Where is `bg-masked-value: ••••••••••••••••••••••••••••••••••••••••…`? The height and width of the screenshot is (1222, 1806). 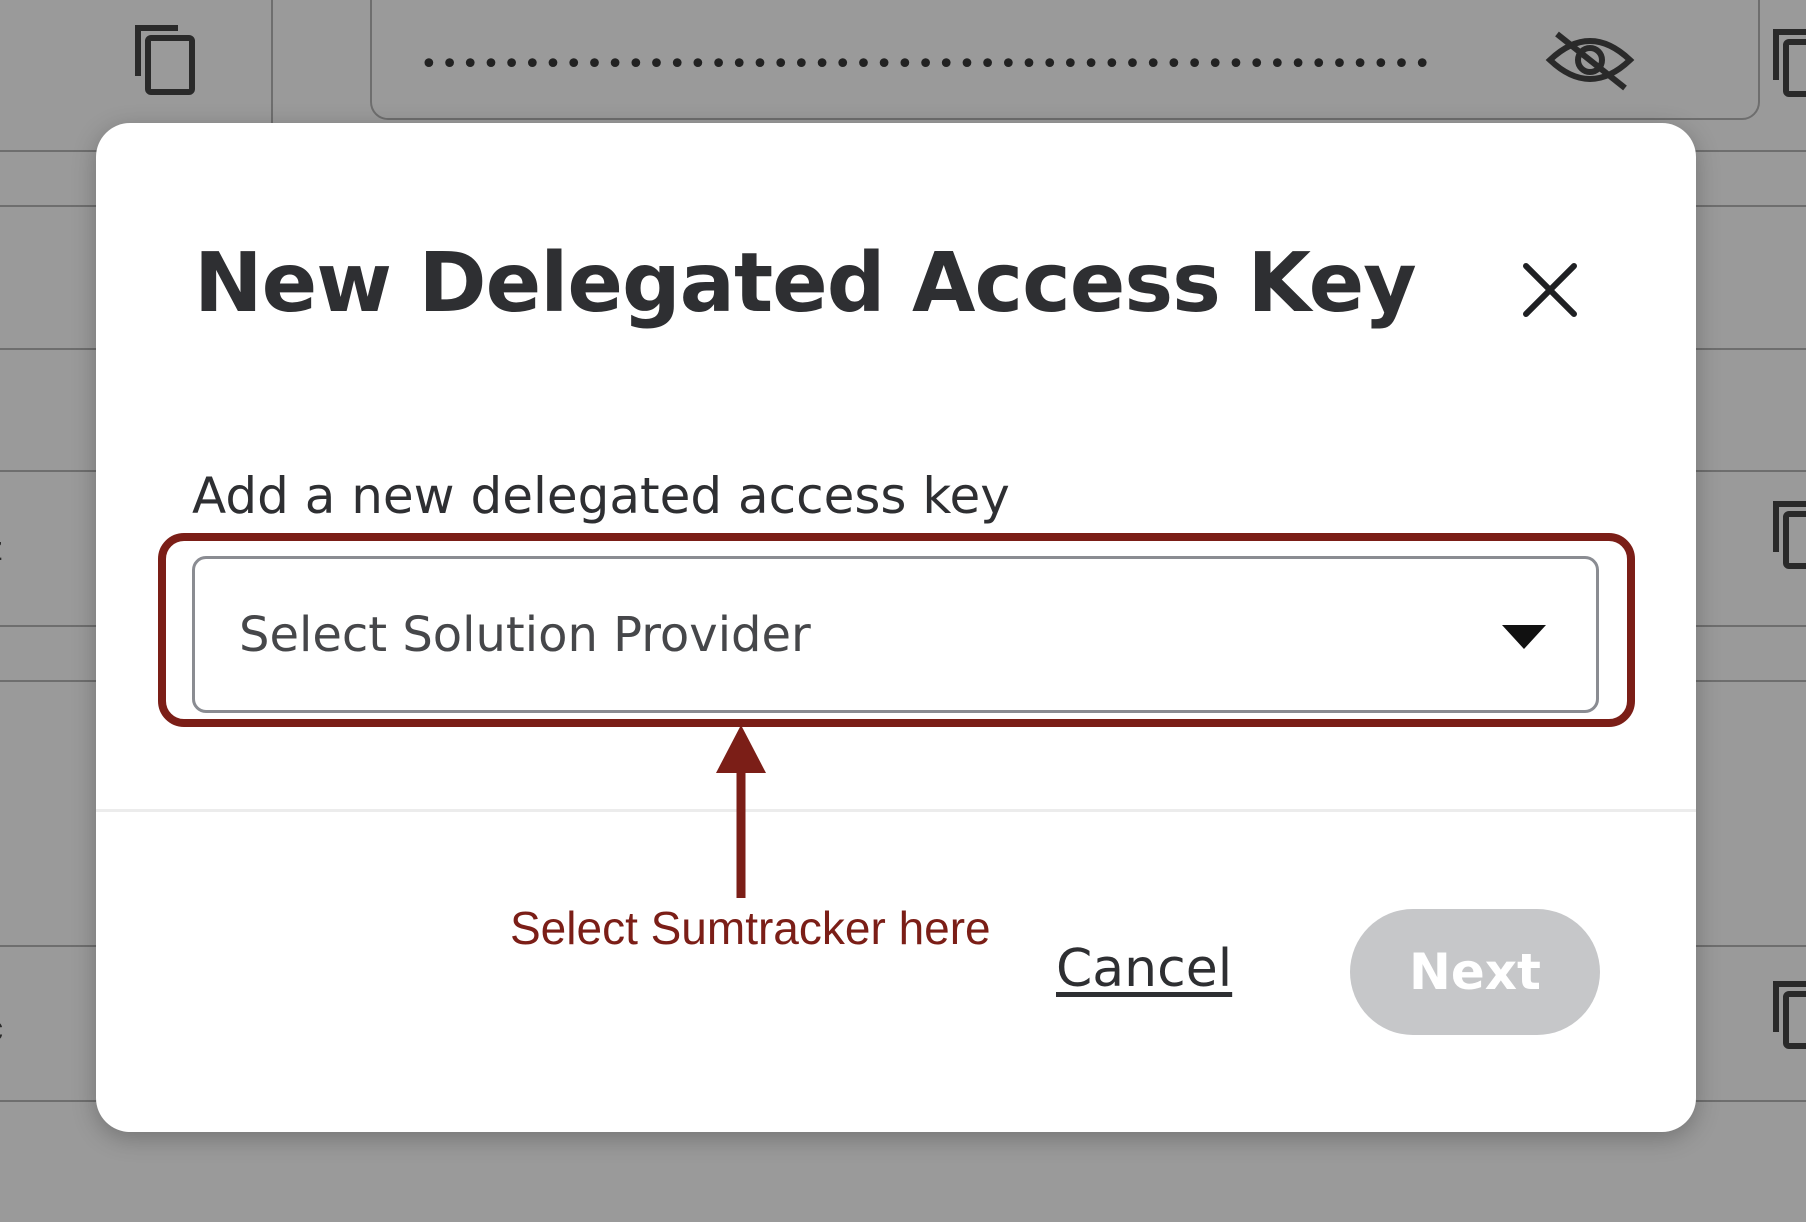 bg-masked-value: ••••••••••••••••••••••••••••••••••••••••… is located at coordinates (925, 65).